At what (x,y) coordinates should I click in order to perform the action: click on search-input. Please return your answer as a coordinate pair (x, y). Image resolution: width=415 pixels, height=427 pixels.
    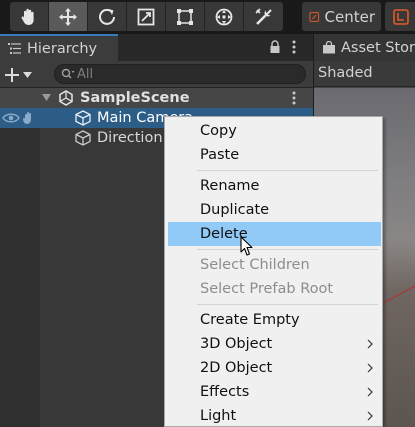
    Looking at the image, I should click on (177, 74).